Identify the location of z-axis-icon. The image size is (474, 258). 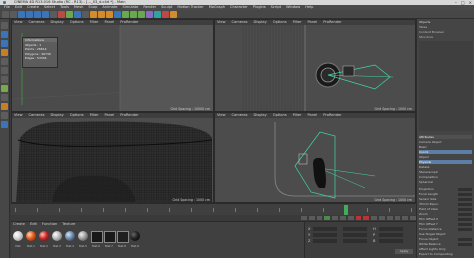
(77, 14).